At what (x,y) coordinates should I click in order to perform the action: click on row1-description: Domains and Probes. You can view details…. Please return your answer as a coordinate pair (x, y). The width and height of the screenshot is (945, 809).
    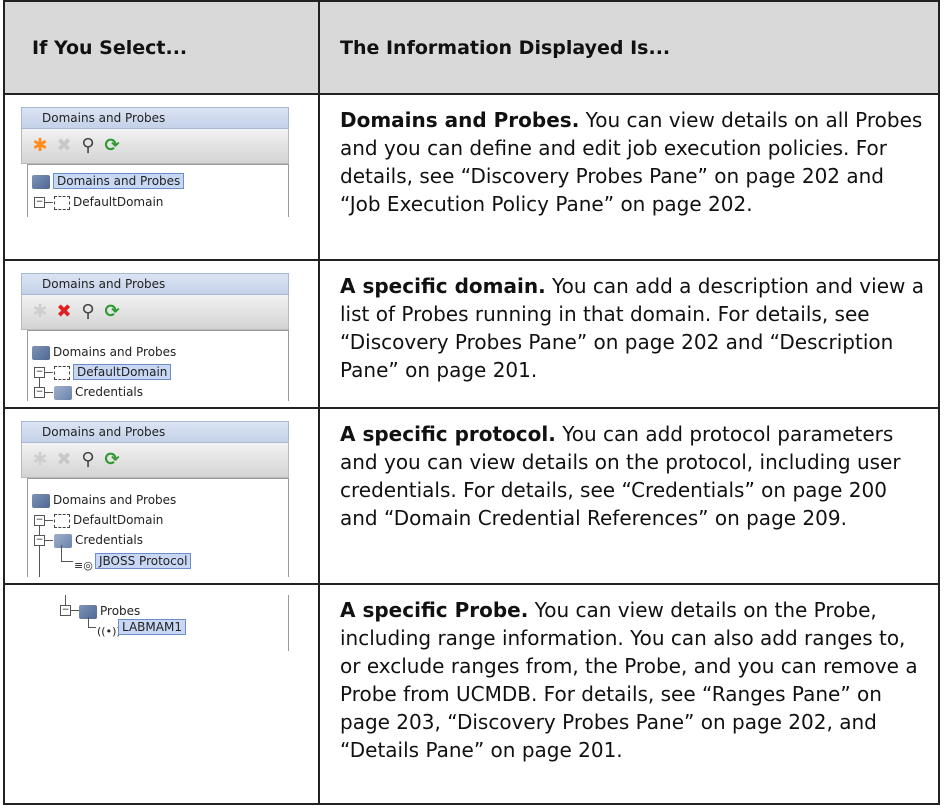
    Looking at the image, I should click on (629, 177).